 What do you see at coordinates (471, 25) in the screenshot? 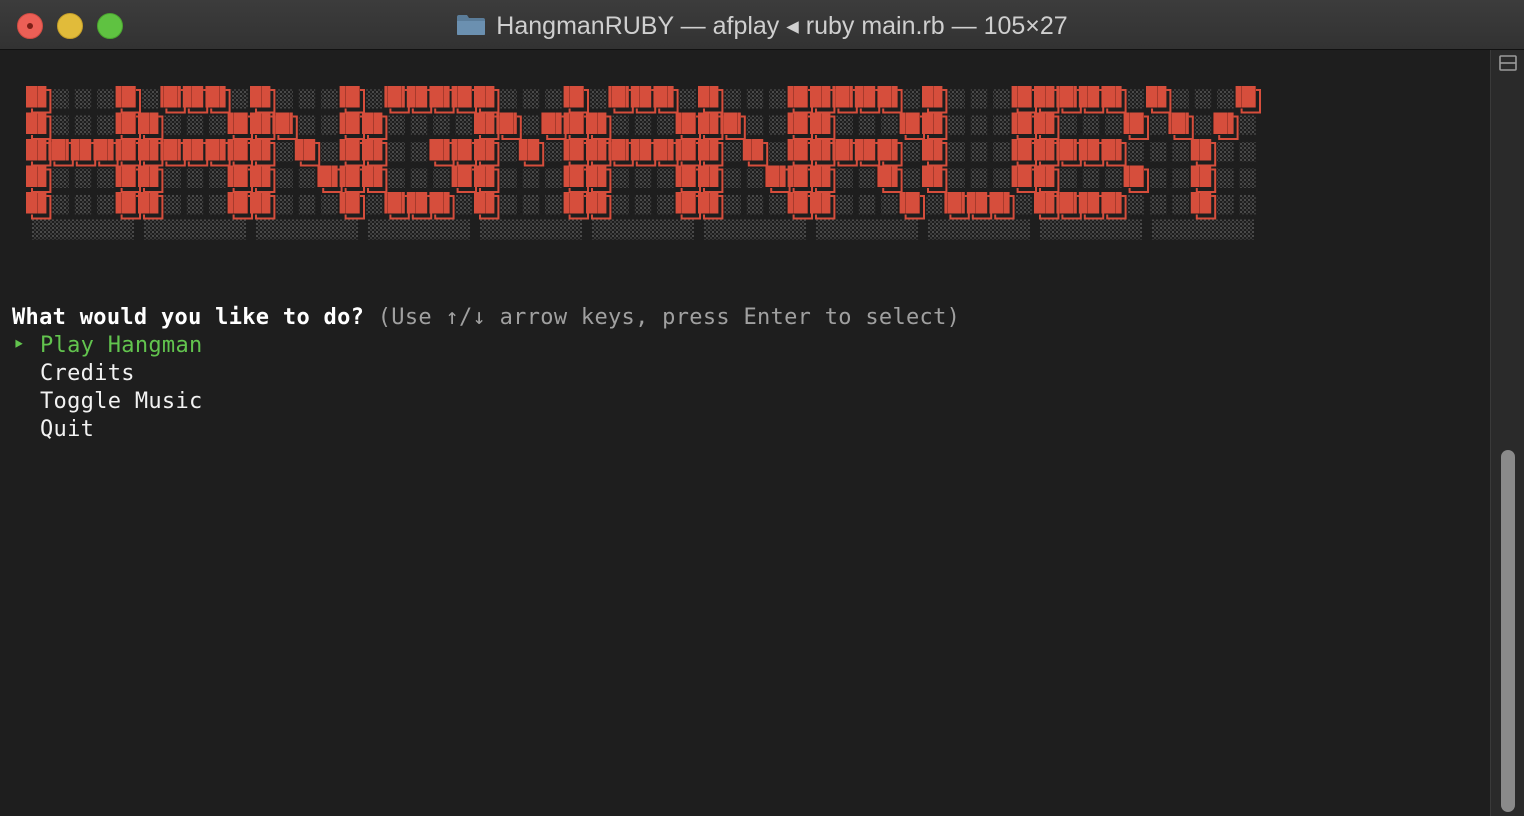
I see `folder-icon` at bounding box center [471, 25].